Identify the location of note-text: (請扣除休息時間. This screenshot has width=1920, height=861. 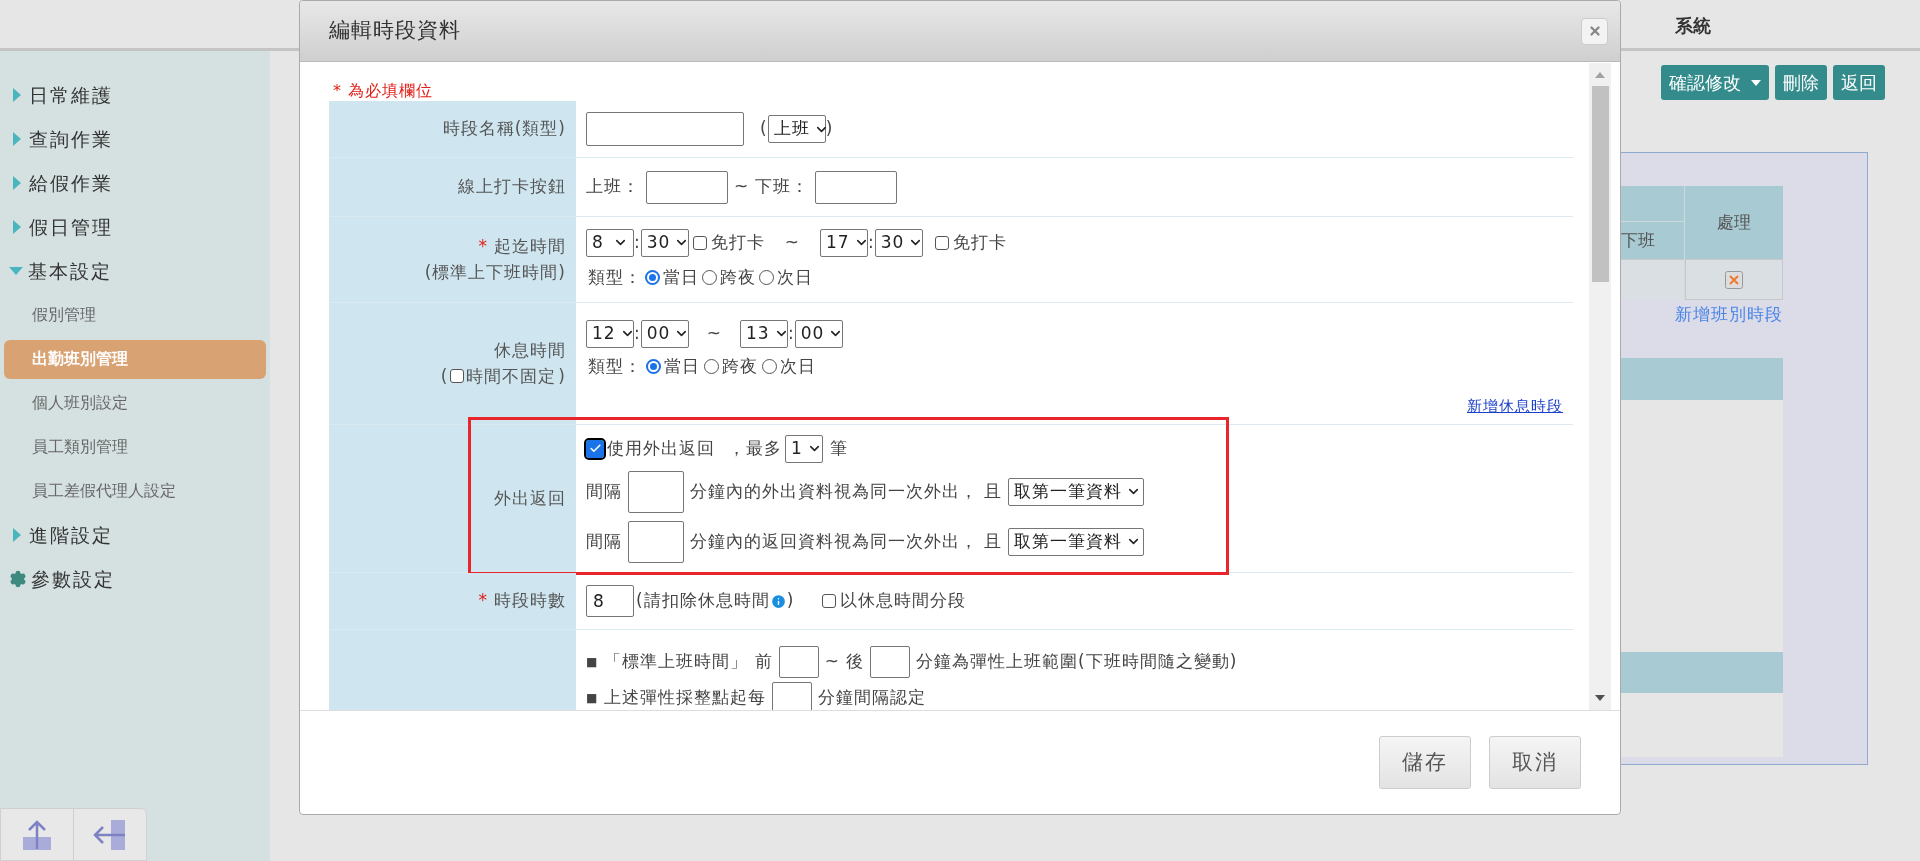
(703, 601).